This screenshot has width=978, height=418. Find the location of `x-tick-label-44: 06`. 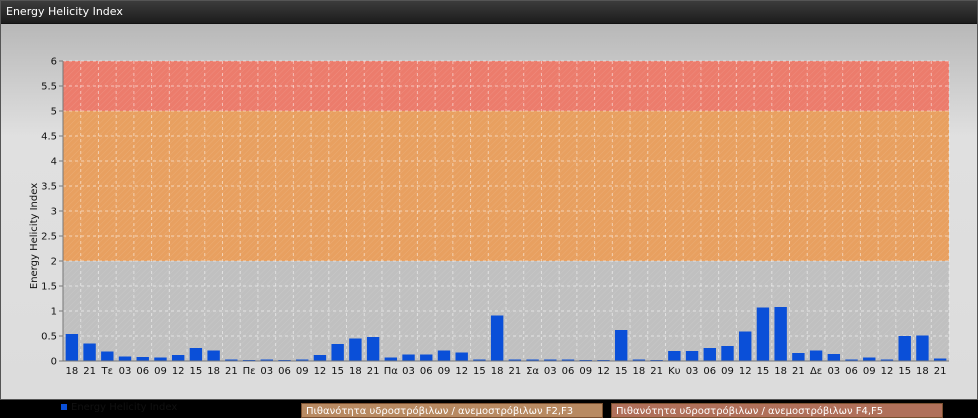

x-tick-label-44: 06 is located at coordinates (851, 371).